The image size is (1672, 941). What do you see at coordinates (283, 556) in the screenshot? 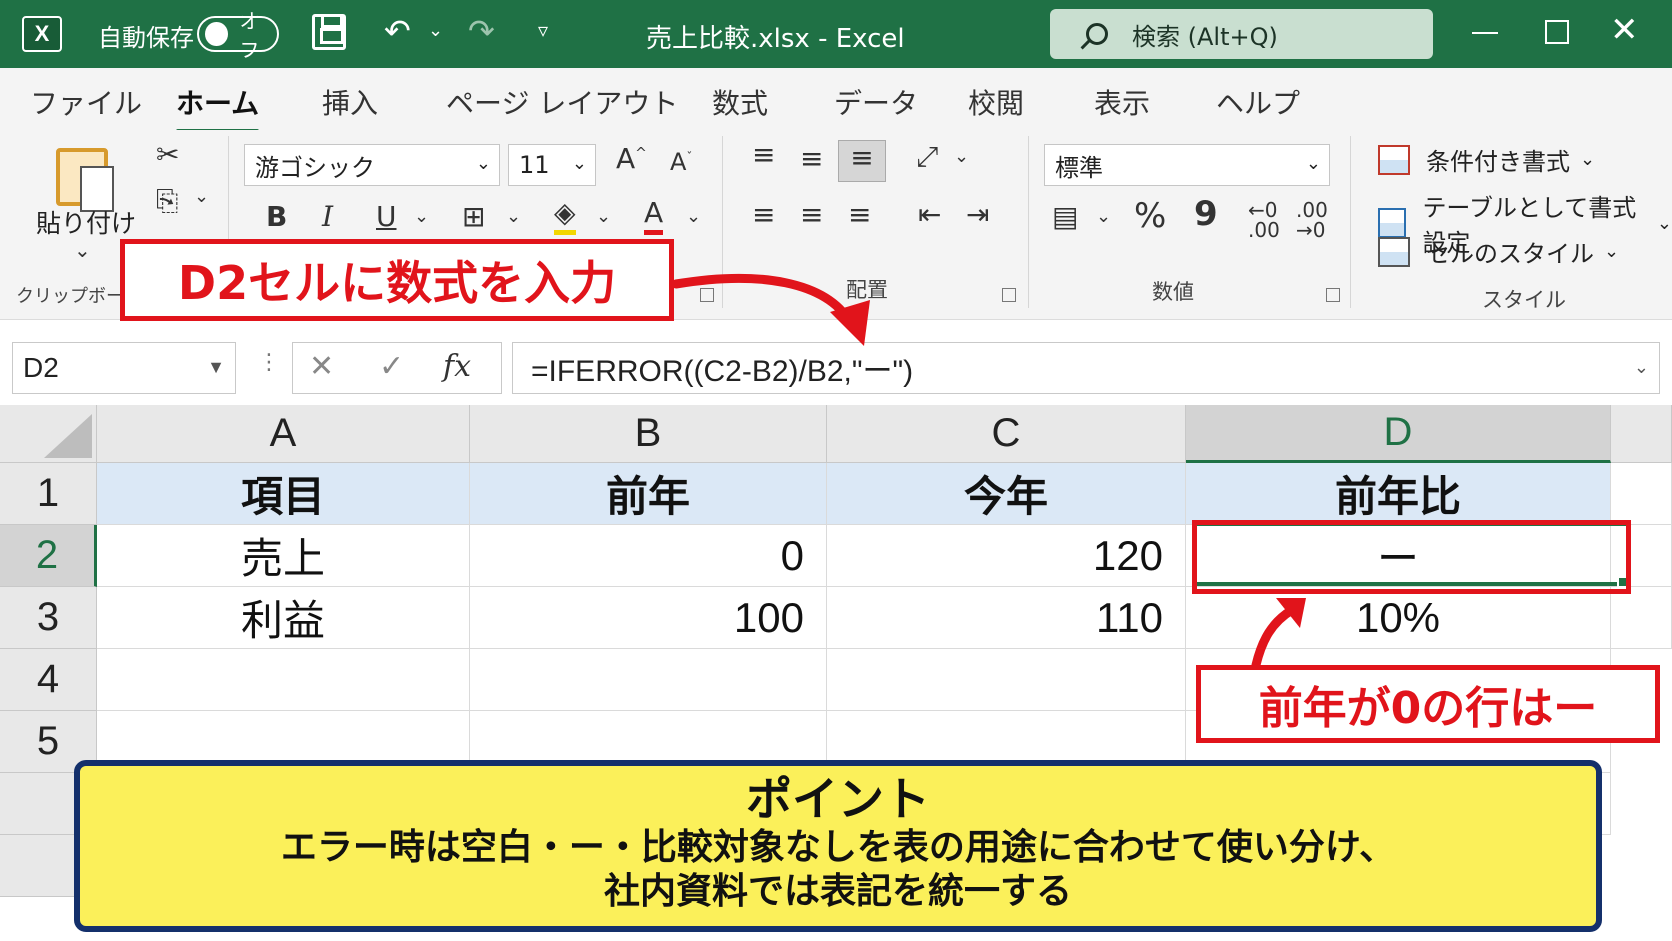
I see `cell-a2: 売上` at bounding box center [283, 556].